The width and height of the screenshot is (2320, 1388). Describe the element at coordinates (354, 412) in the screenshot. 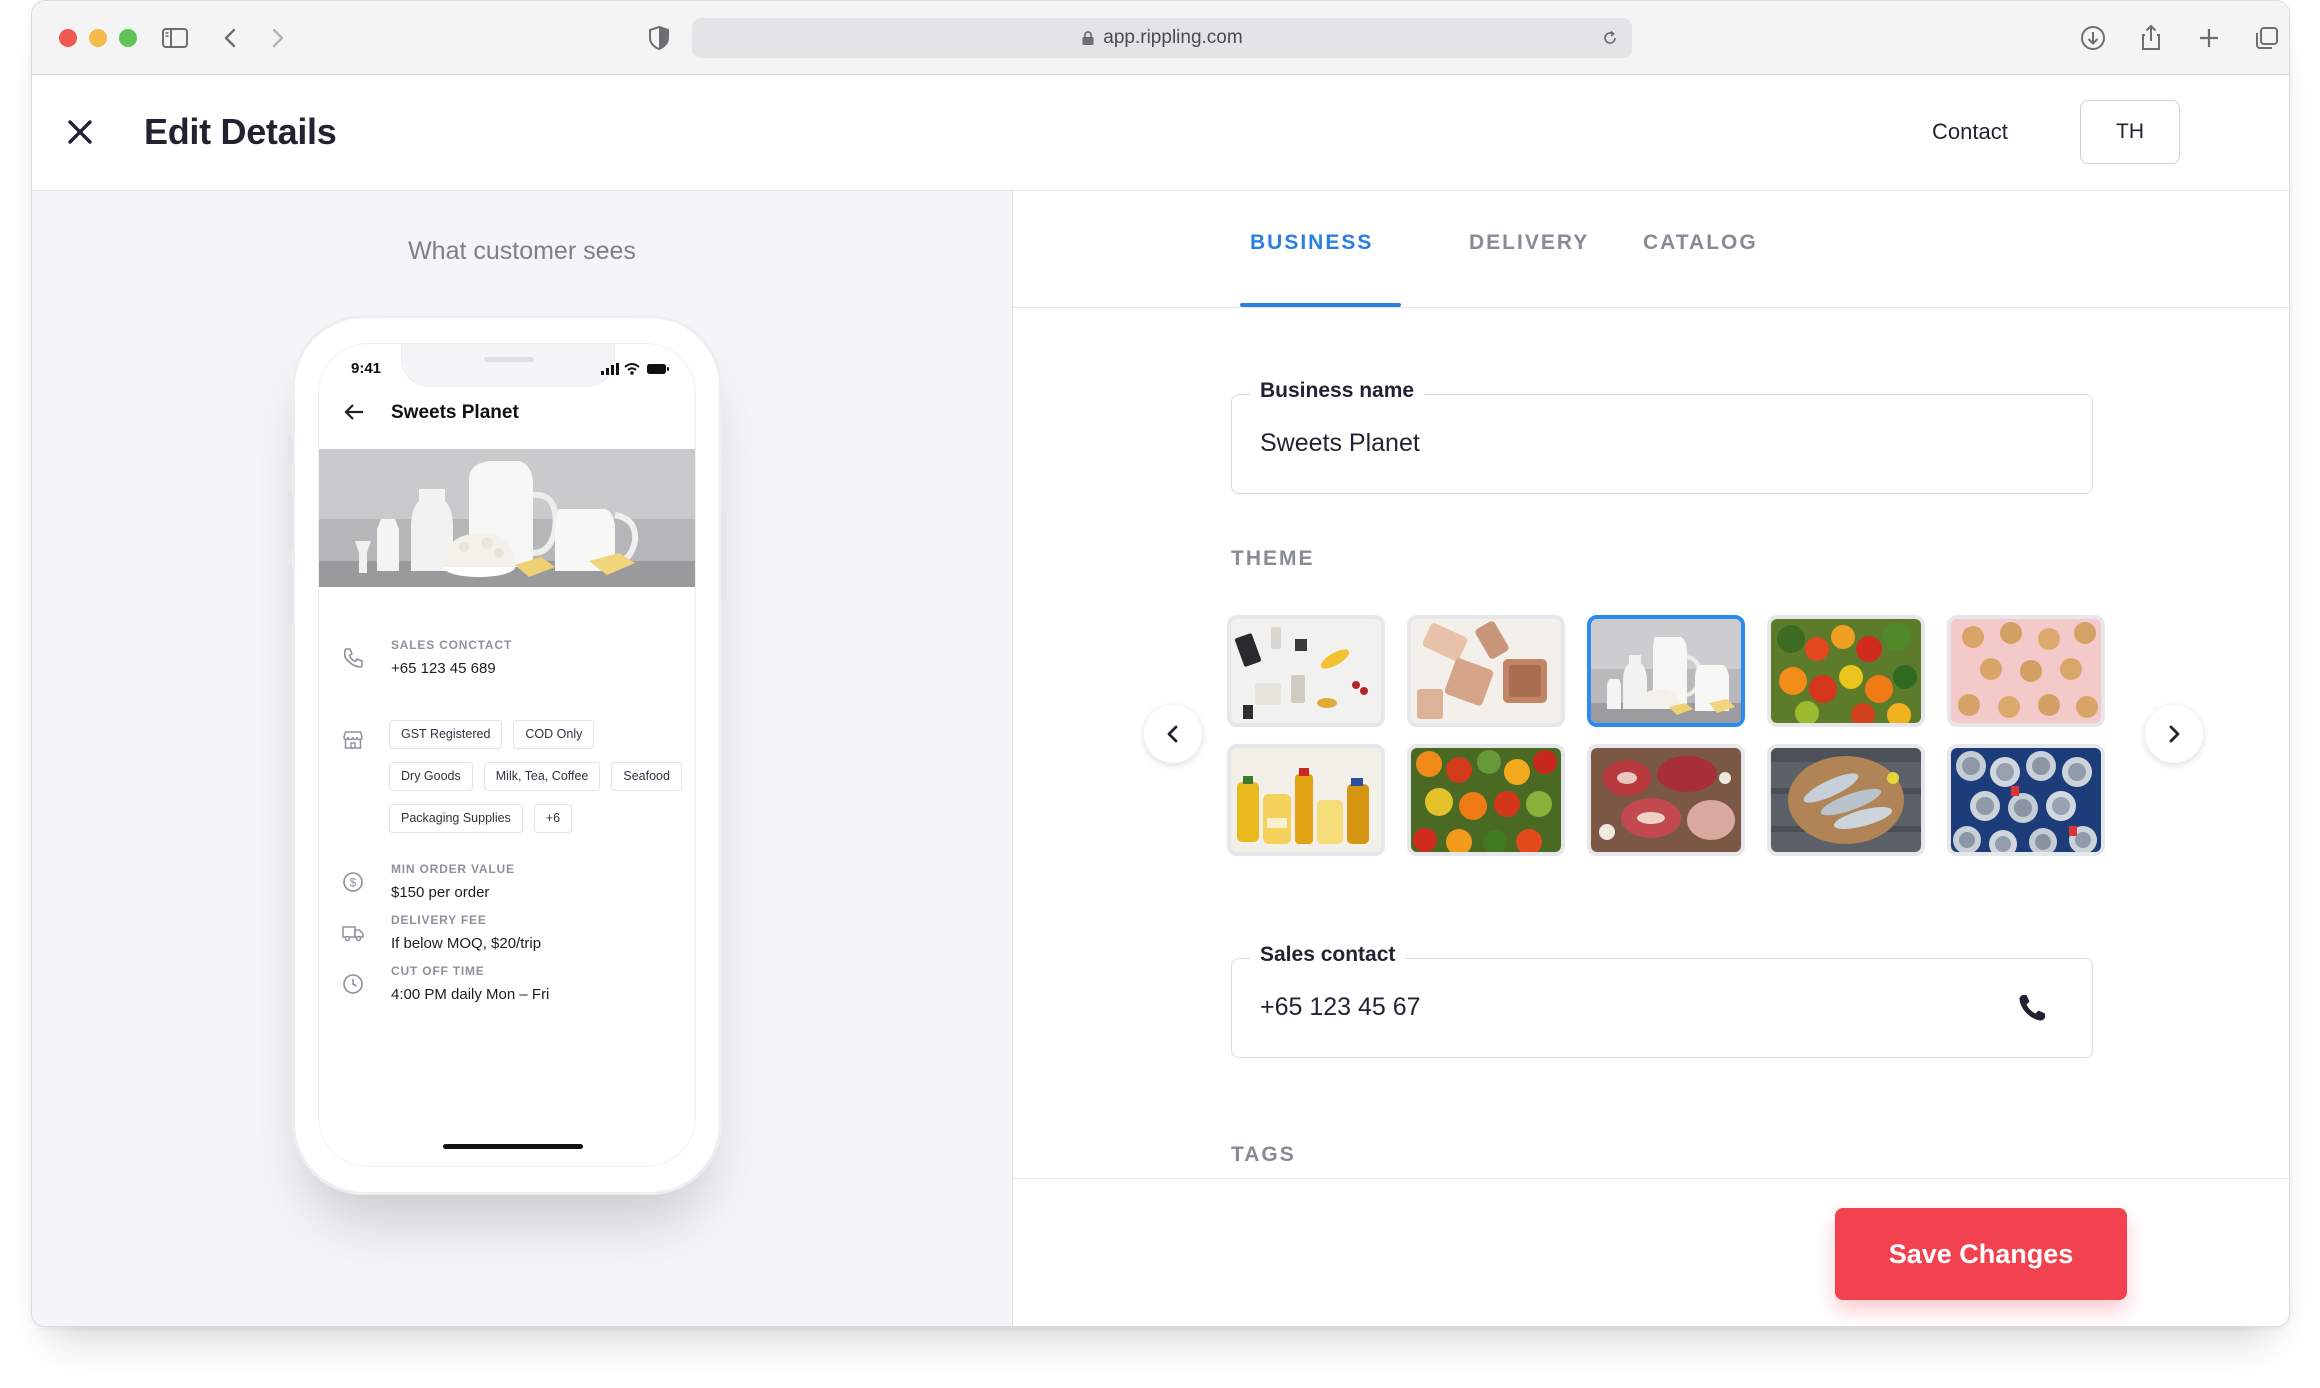

I see `phone-back-arrow-icon` at that location.